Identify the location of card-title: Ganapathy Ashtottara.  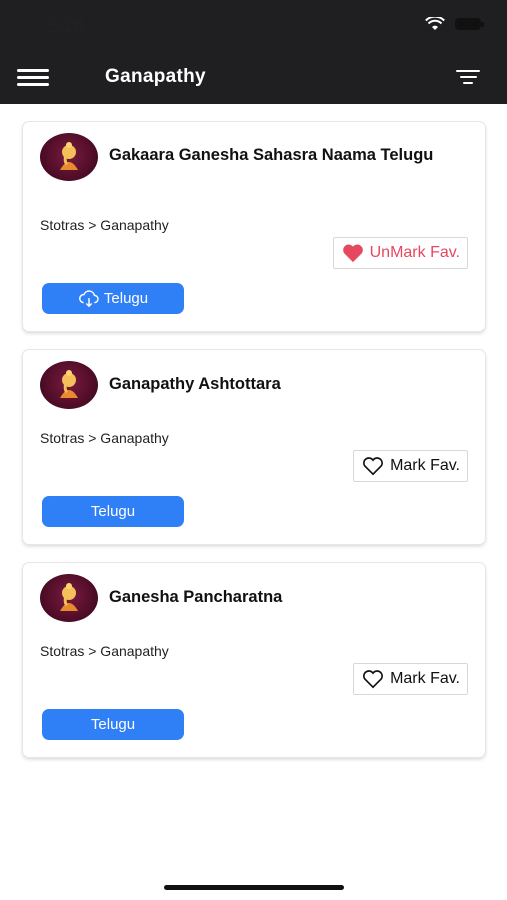
(195, 384).